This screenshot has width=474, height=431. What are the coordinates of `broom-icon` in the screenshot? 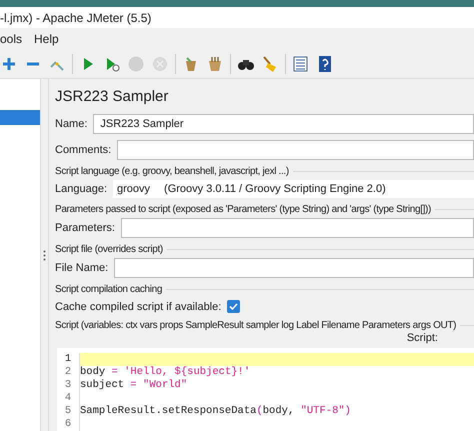 It's located at (270, 64).